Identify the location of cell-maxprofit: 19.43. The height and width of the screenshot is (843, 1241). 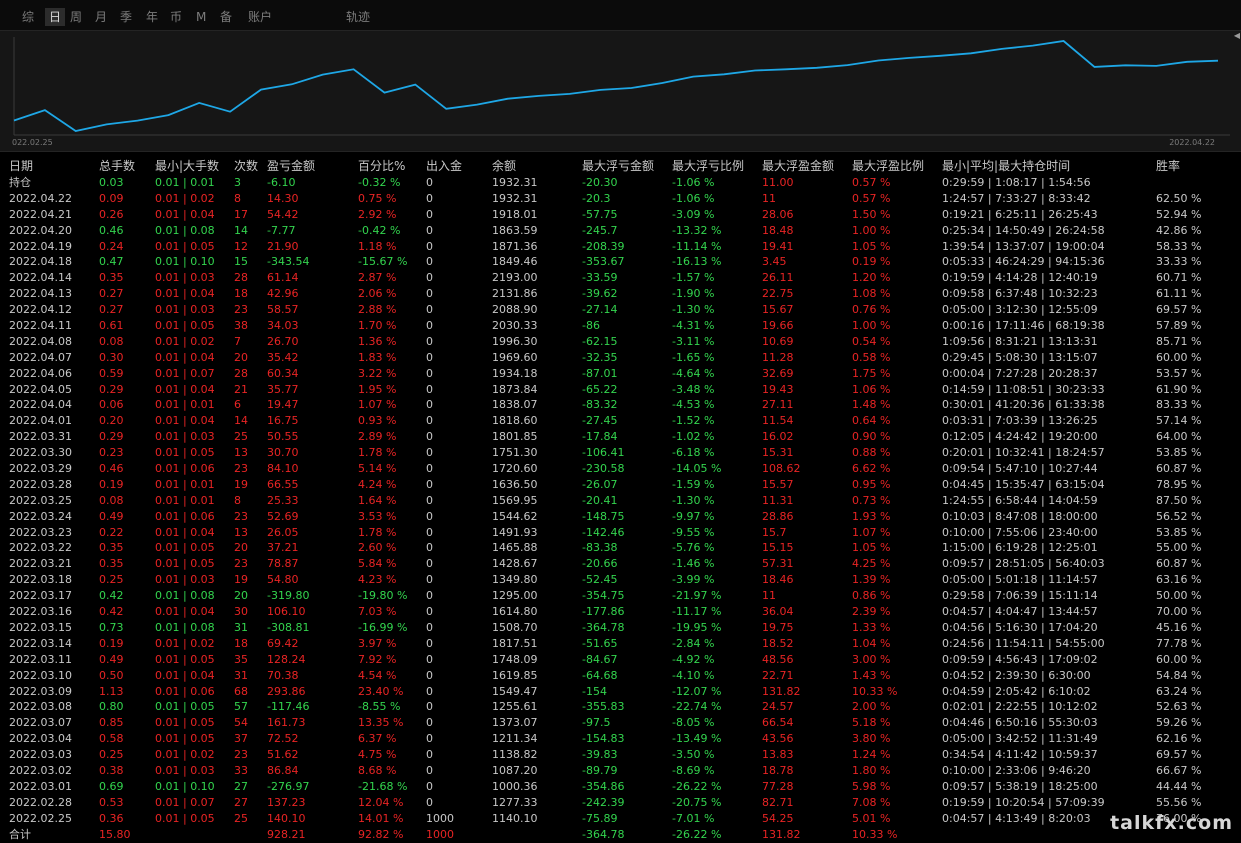
(778, 389).